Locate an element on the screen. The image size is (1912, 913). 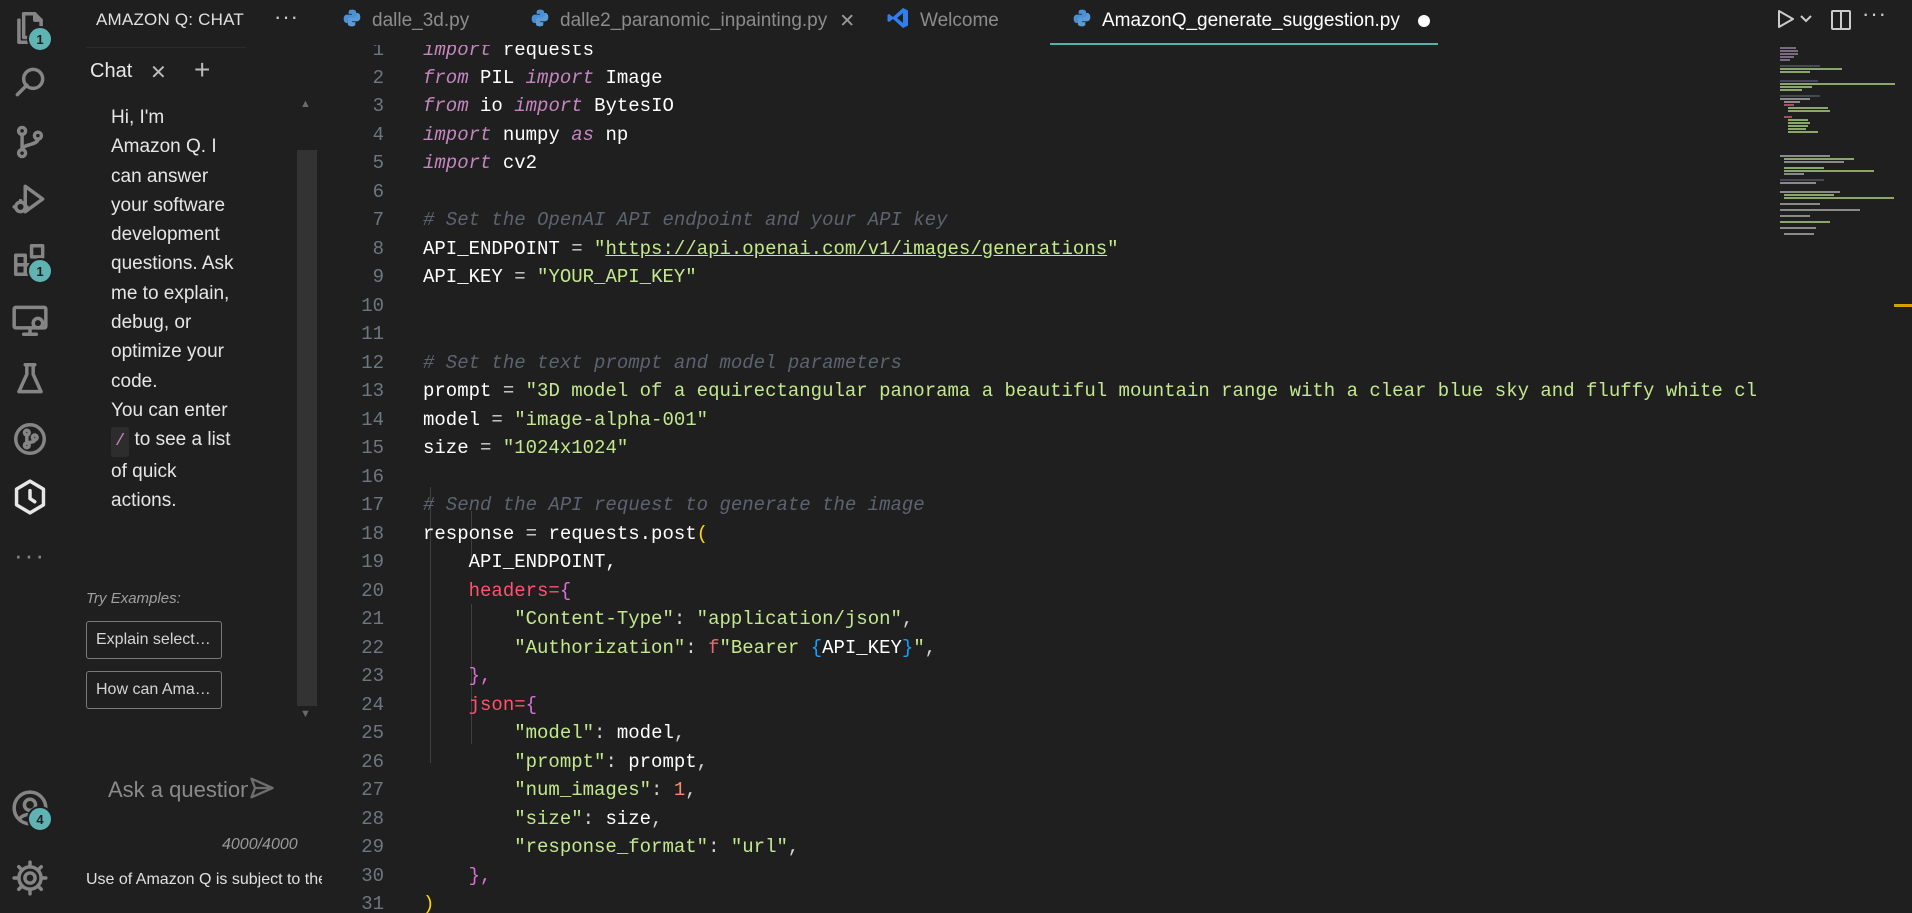
line-number: 19 is located at coordinates (372, 562).